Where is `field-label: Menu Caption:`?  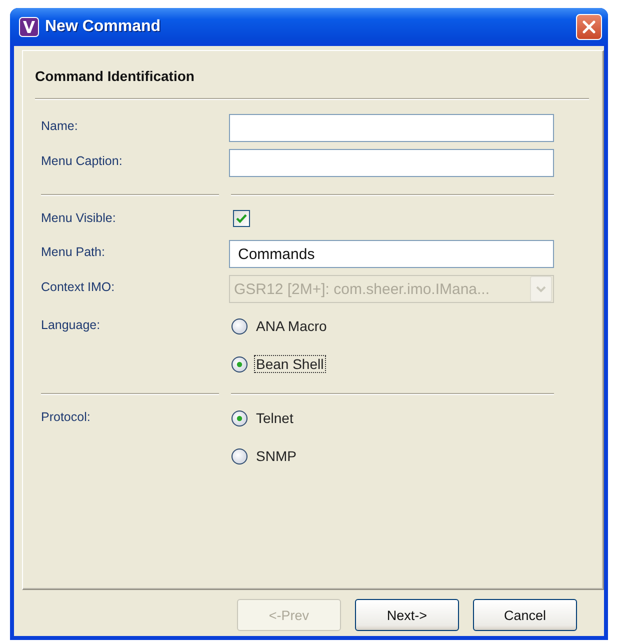
field-label: Menu Caption: is located at coordinates (82, 160).